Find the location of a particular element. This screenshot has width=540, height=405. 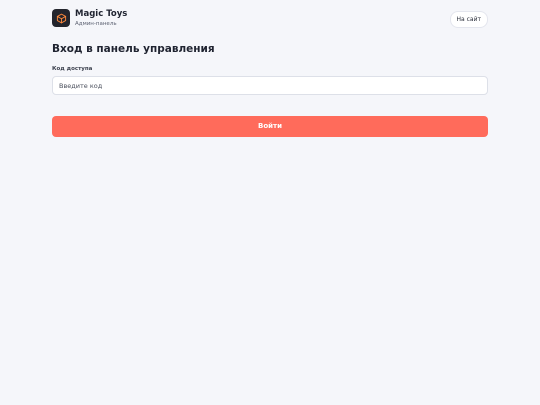

logo is located at coordinates (61, 18).